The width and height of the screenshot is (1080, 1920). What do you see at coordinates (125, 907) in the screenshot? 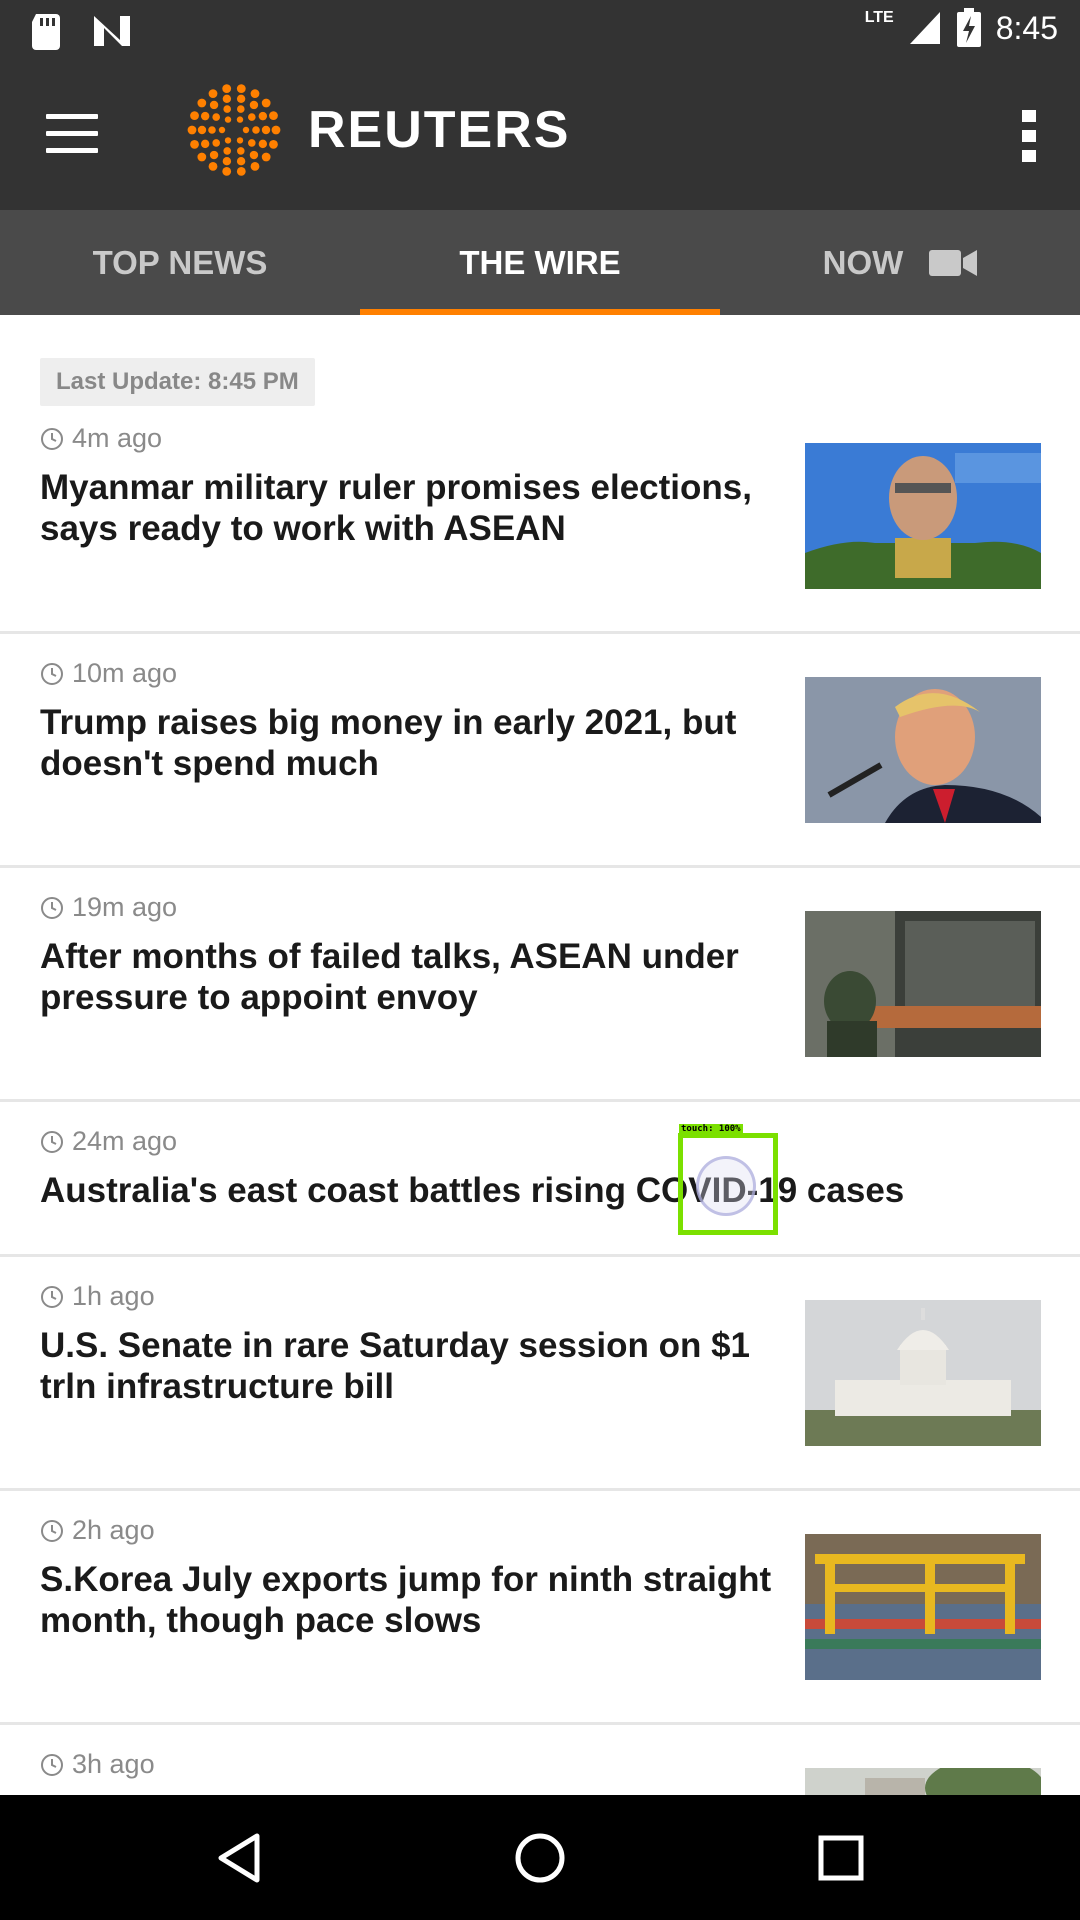
I see `time-text: 19m ago` at bounding box center [125, 907].